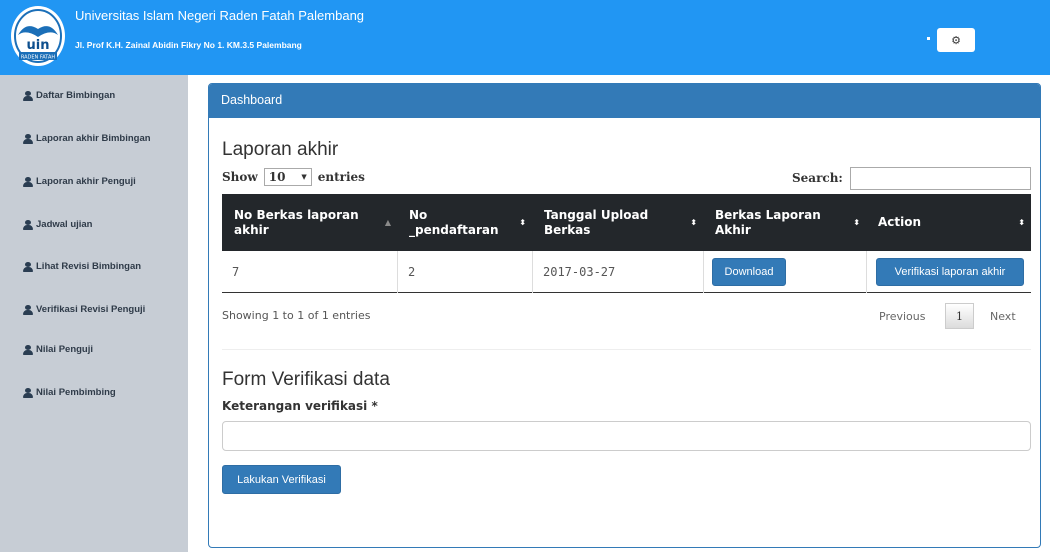 This screenshot has width=1050, height=552. Describe the element at coordinates (86, 181) in the screenshot. I see `sidebar-item-label: Laporan akhir Penguji` at that location.